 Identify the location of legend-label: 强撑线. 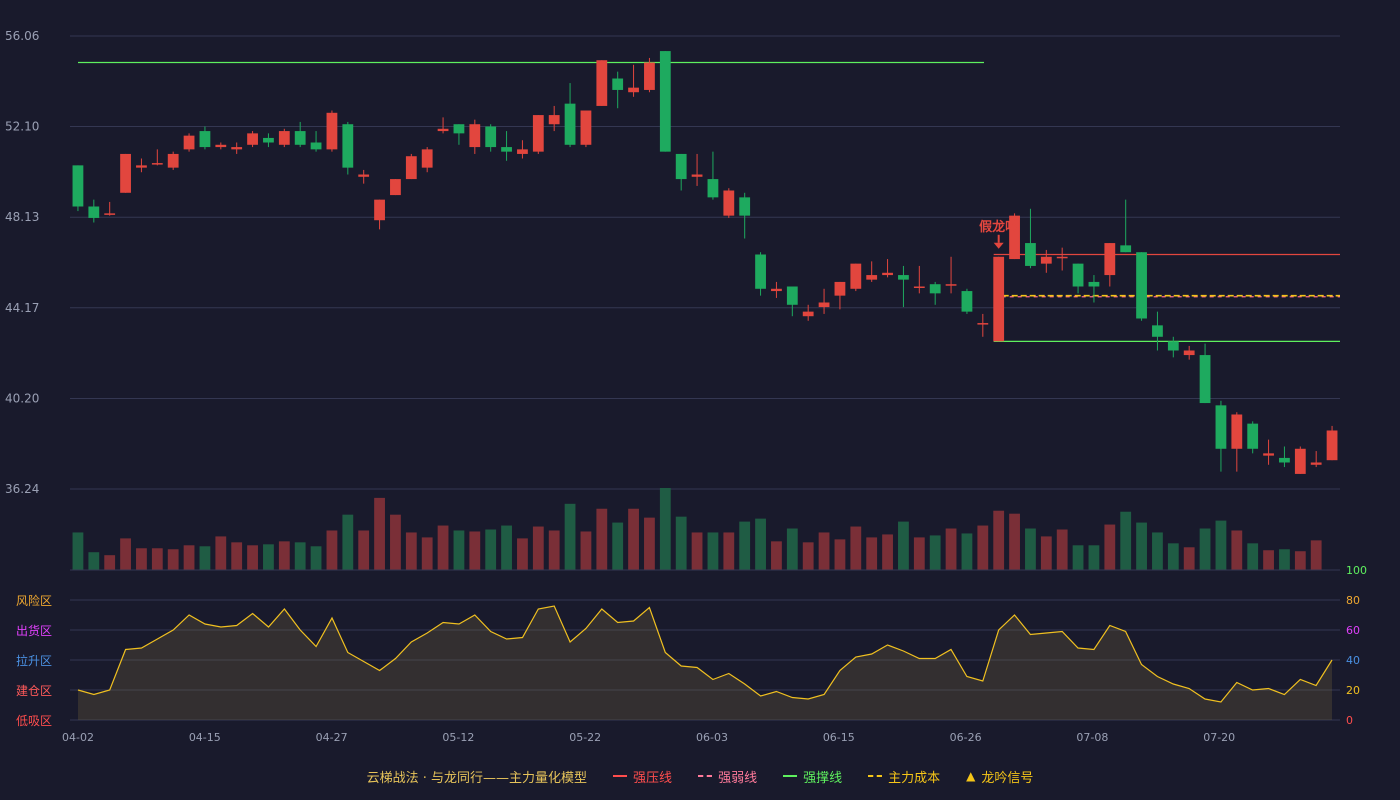
(823, 778).